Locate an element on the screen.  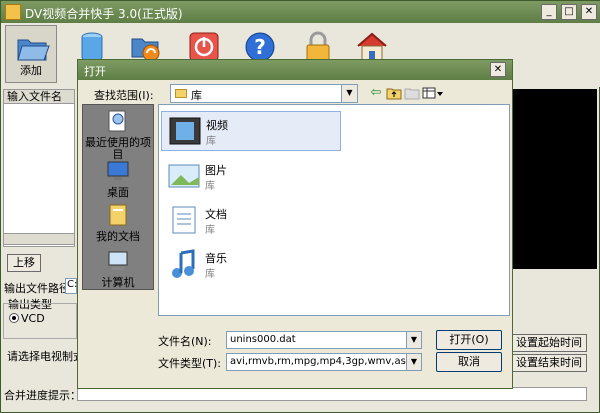
lookin-value: 库 is located at coordinates (196, 95).